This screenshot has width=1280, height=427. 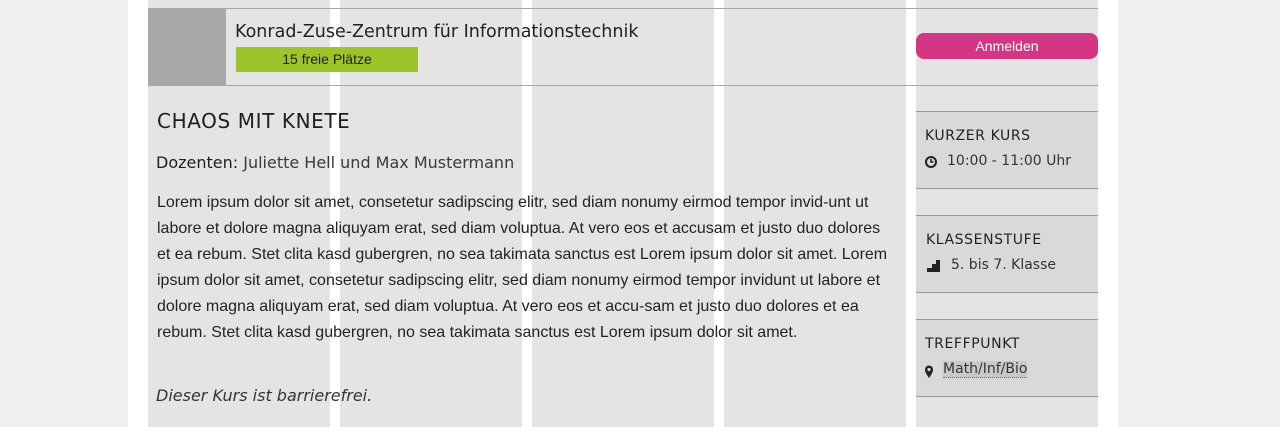 What do you see at coordinates (264, 395) in the screenshot?
I see `accessibility-note: Dieser Kurs ist barrierefrei.` at bounding box center [264, 395].